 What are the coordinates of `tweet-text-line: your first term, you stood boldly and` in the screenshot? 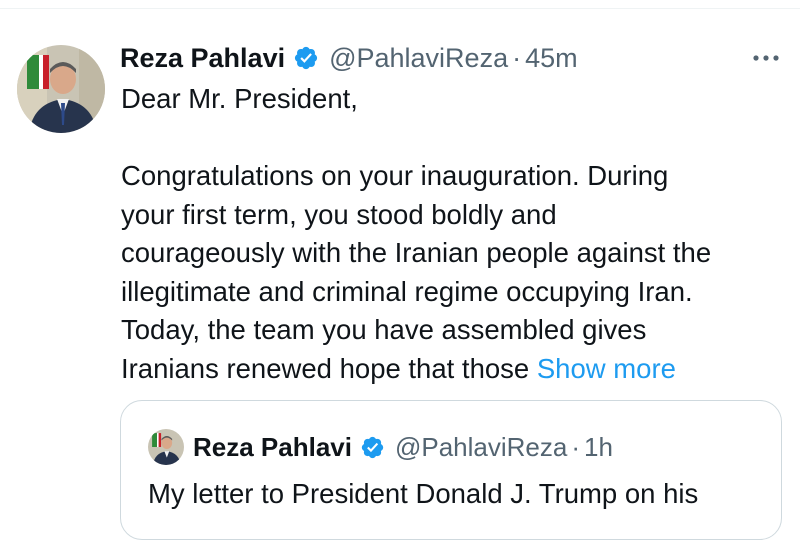 It's located at (339, 214).